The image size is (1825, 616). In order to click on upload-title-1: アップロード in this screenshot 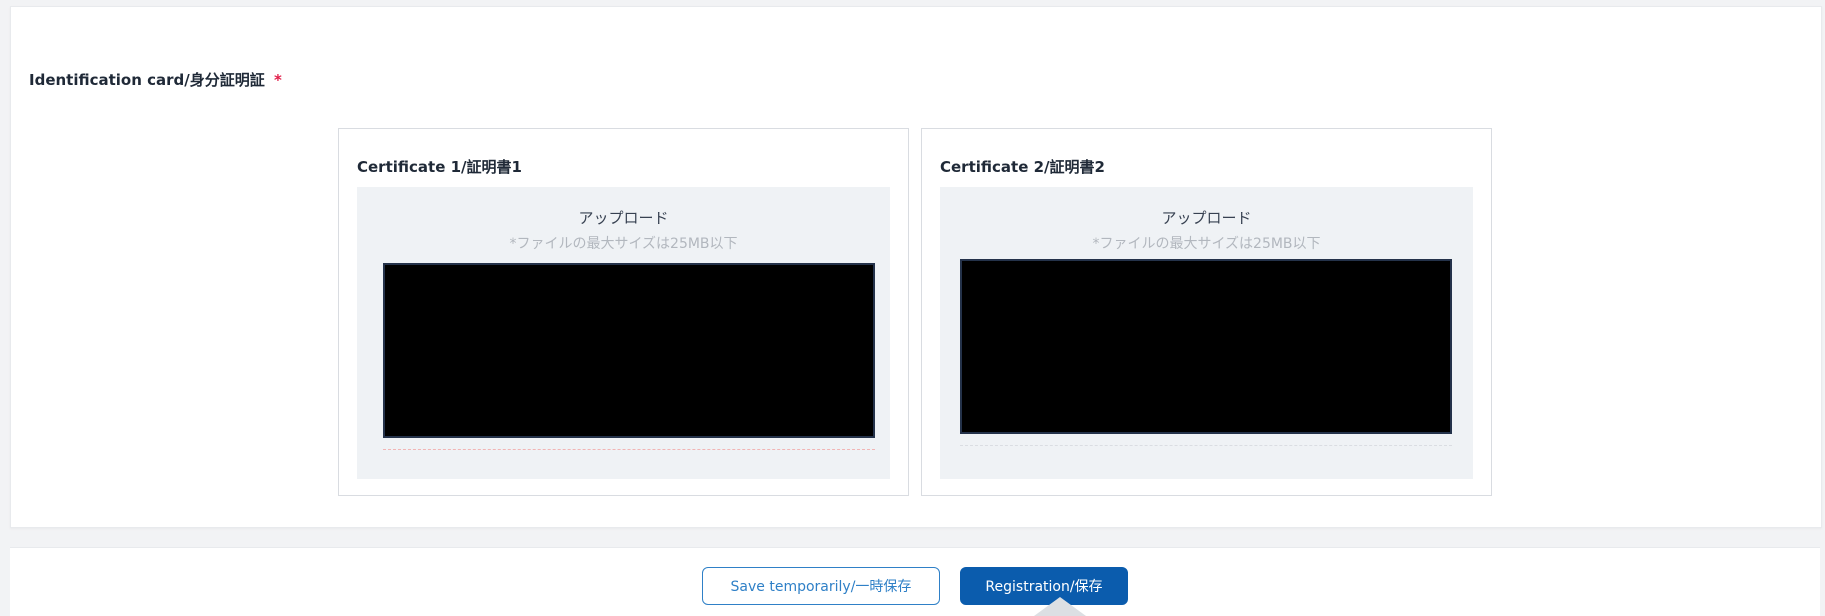, I will do `click(623, 218)`.